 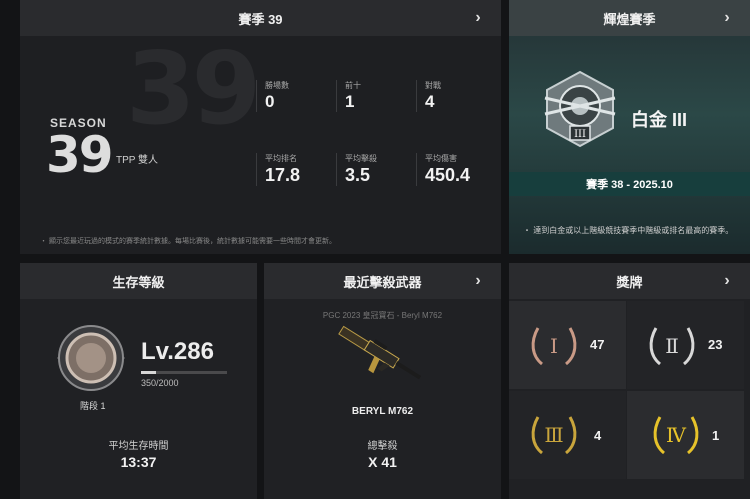 I want to click on xp-progress-fill, so click(x=149, y=372).